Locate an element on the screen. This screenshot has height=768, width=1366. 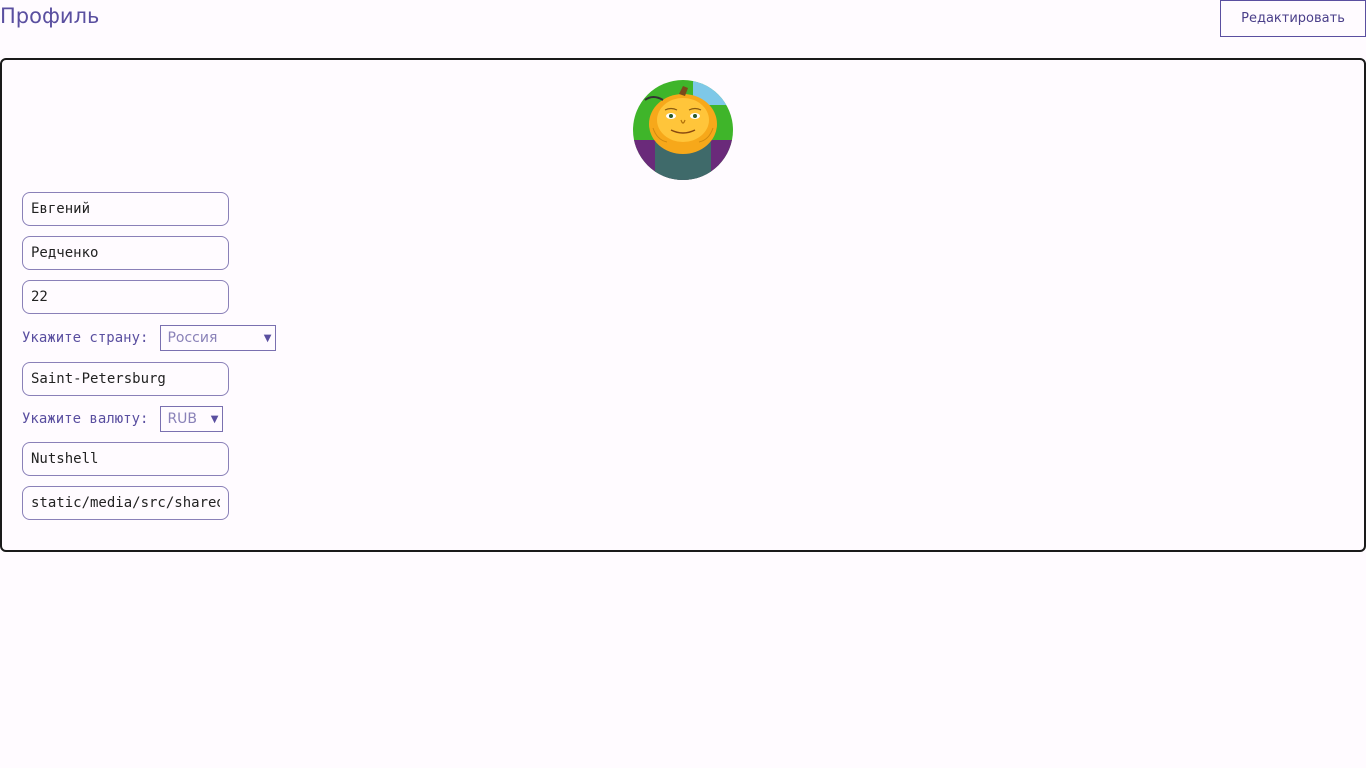
city-field is located at coordinates (125, 379).